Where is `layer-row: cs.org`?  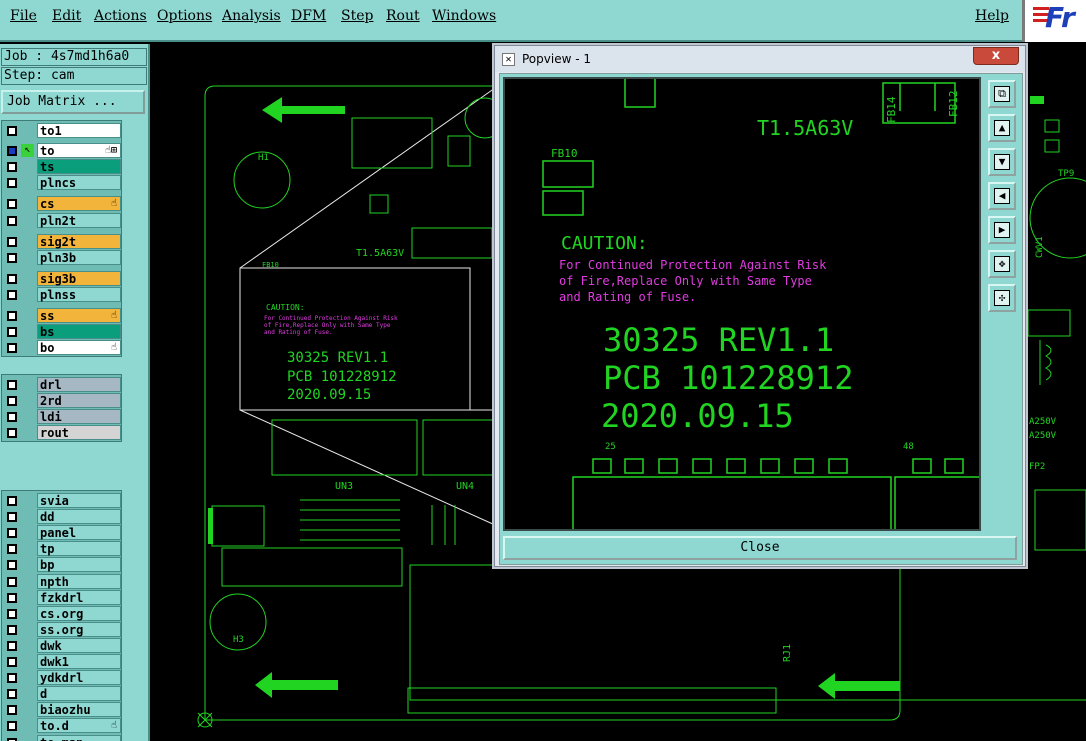 layer-row: cs.org is located at coordinates (62, 613).